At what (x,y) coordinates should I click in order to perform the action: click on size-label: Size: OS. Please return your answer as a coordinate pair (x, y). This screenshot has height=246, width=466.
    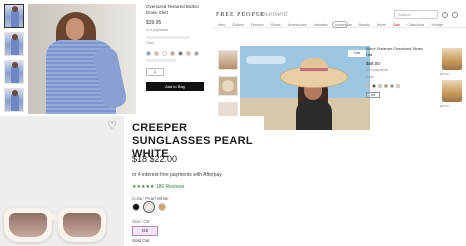
    Looking at the image, I should click on (141, 221).